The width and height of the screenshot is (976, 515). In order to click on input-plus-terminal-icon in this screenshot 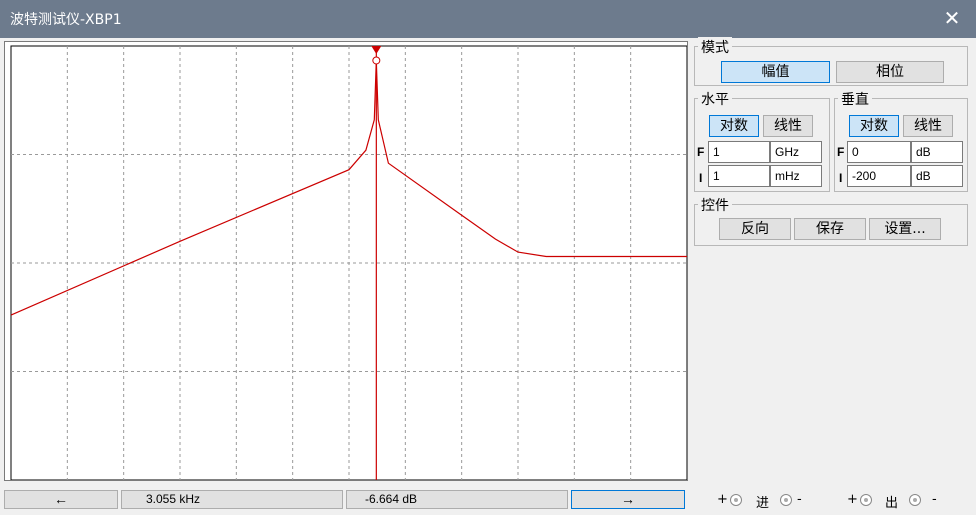, I will do `click(736, 500)`.